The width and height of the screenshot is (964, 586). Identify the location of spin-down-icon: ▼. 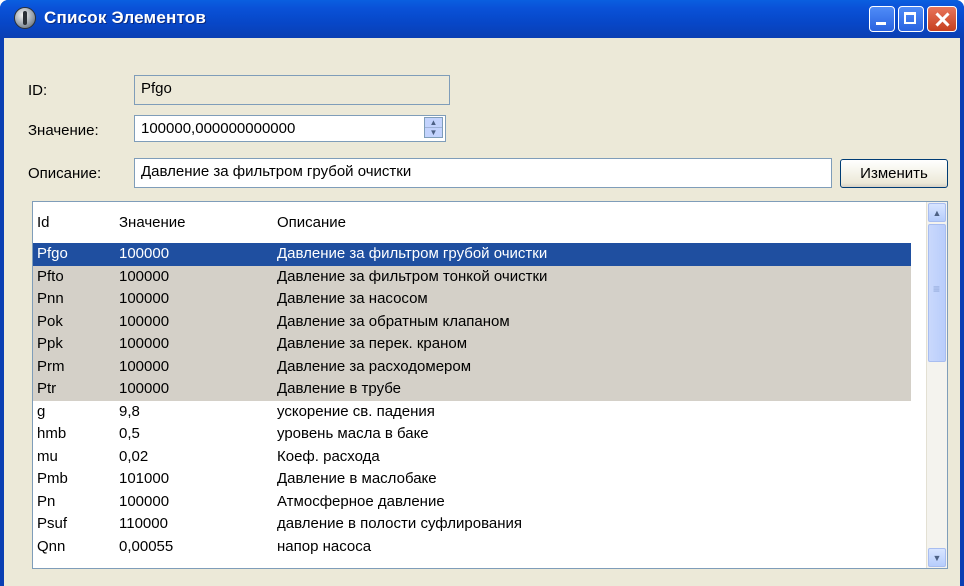
(433, 132).